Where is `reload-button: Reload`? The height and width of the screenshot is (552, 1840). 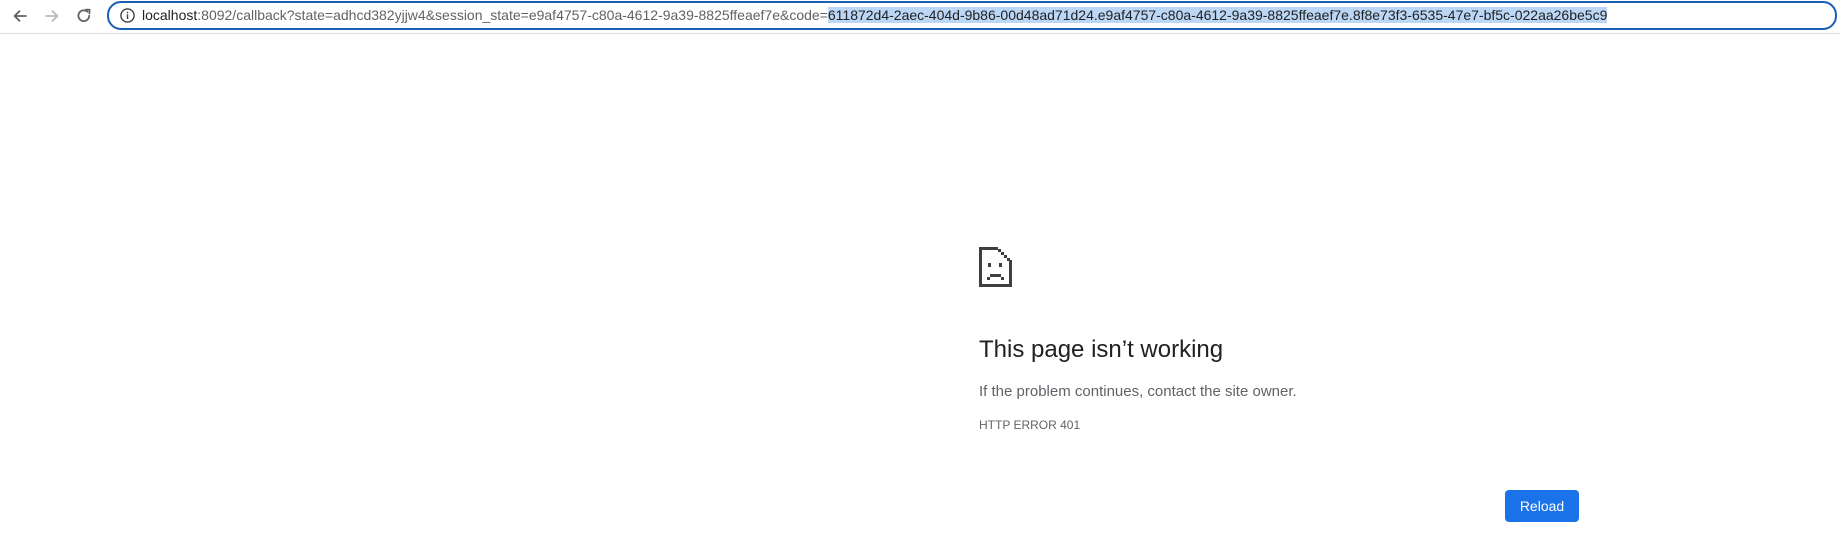
reload-button: Reload is located at coordinates (1542, 506).